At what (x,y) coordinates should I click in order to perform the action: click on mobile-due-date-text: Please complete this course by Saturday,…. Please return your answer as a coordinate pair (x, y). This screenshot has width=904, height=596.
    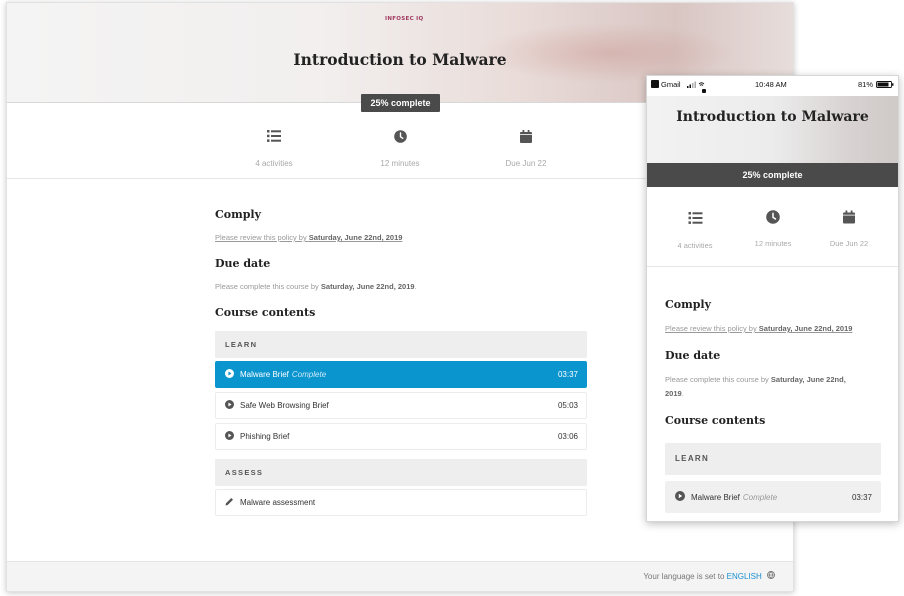
    Looking at the image, I should click on (755, 386).